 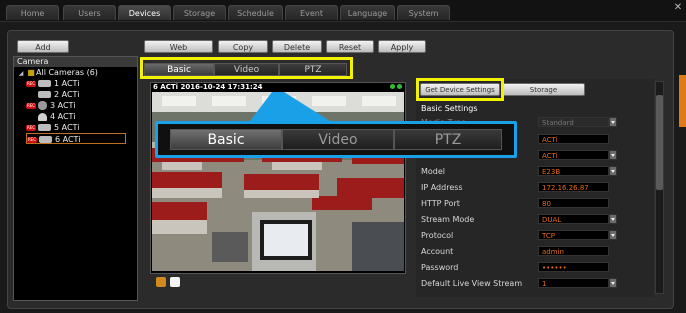 What do you see at coordinates (440, 267) in the screenshot?
I see `password-label: Password` at bounding box center [440, 267].